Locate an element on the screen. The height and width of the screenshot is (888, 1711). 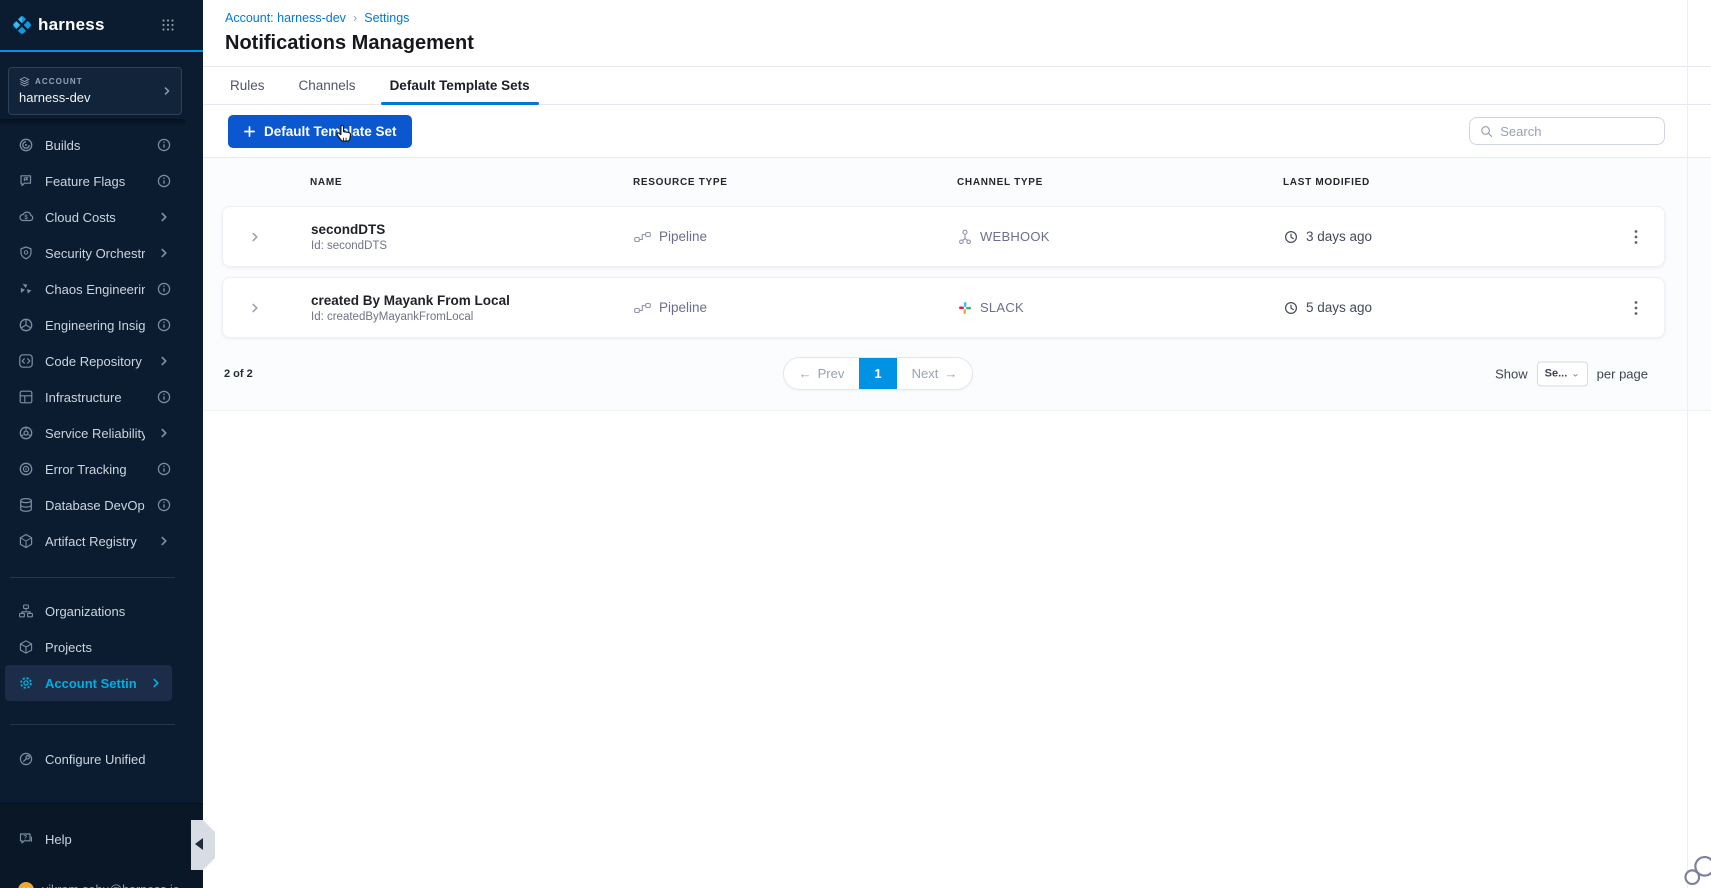
toolbar: Default Template Set is located at coordinates (957, 131).